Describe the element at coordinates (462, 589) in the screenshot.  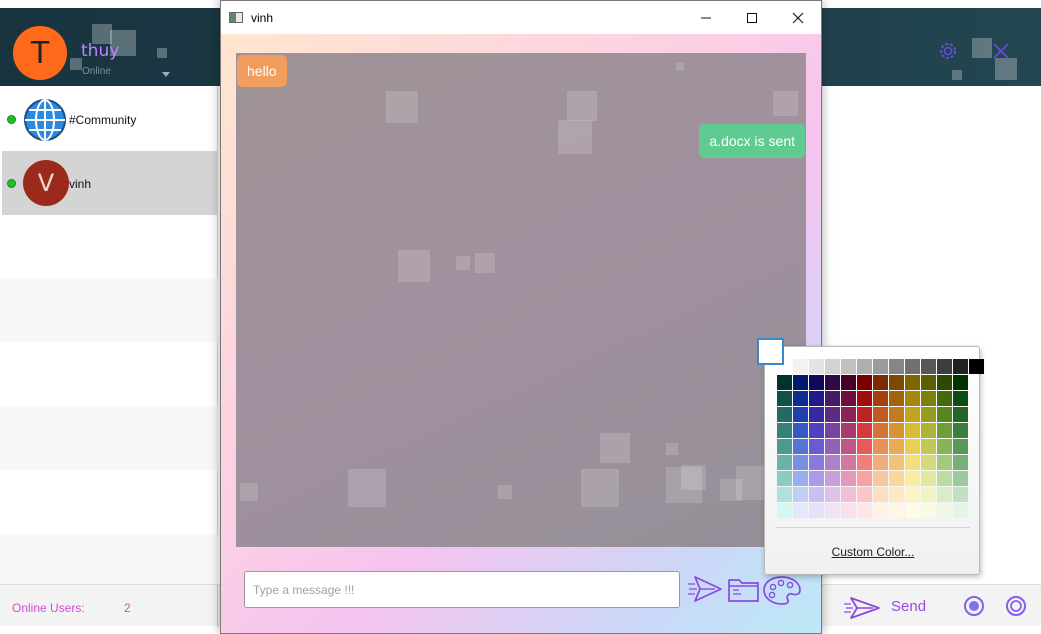
I see `message-input` at that location.